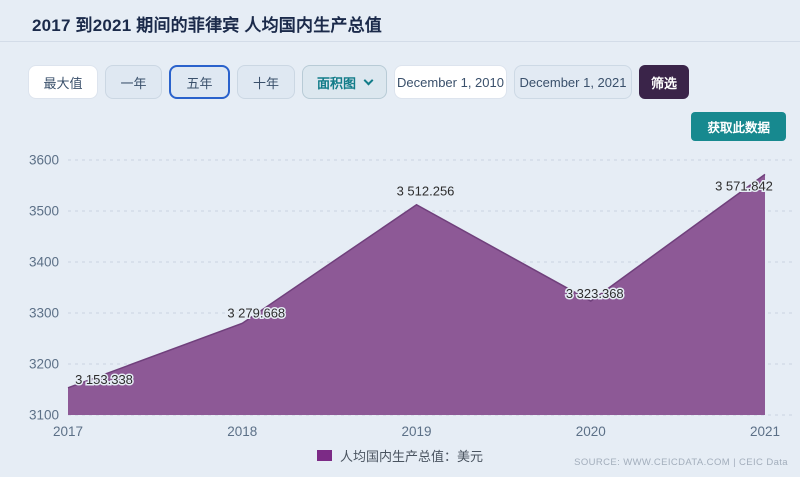 The image size is (800, 477). What do you see at coordinates (63, 82) in the screenshot?
I see `range-button-max: 最大值` at bounding box center [63, 82].